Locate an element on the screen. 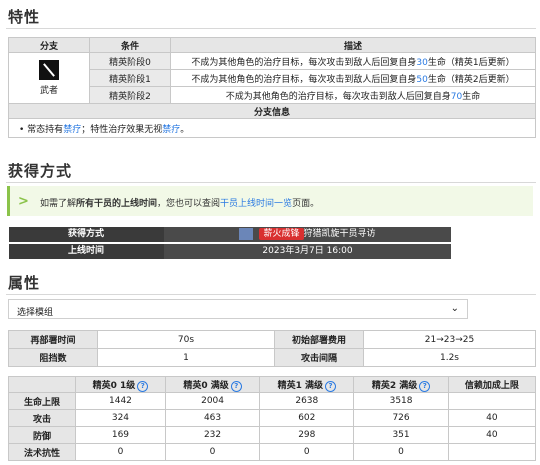 The image size is (540, 465). condition-header: 条件 is located at coordinates (130, 45).